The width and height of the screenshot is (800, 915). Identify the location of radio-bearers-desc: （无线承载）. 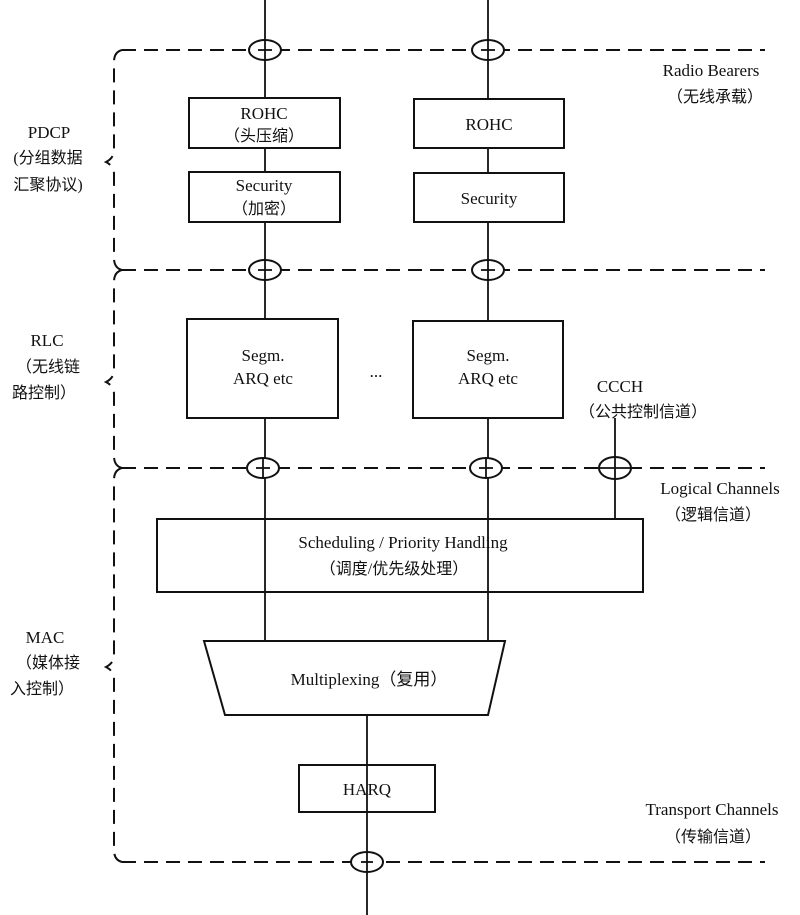
(715, 97).